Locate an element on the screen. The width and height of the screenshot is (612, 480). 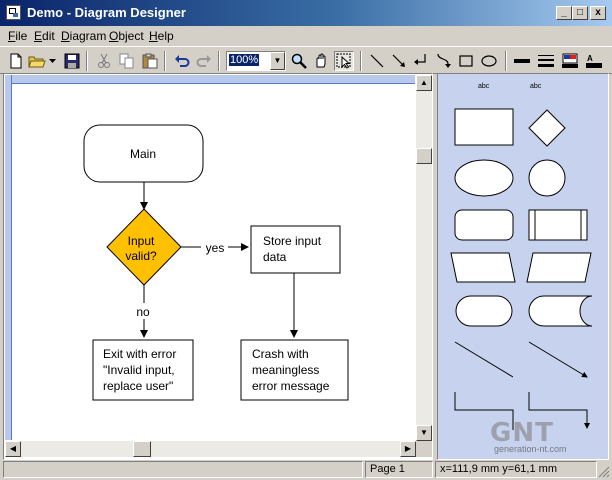
palette-decision-diamond is located at coordinates (547, 128).